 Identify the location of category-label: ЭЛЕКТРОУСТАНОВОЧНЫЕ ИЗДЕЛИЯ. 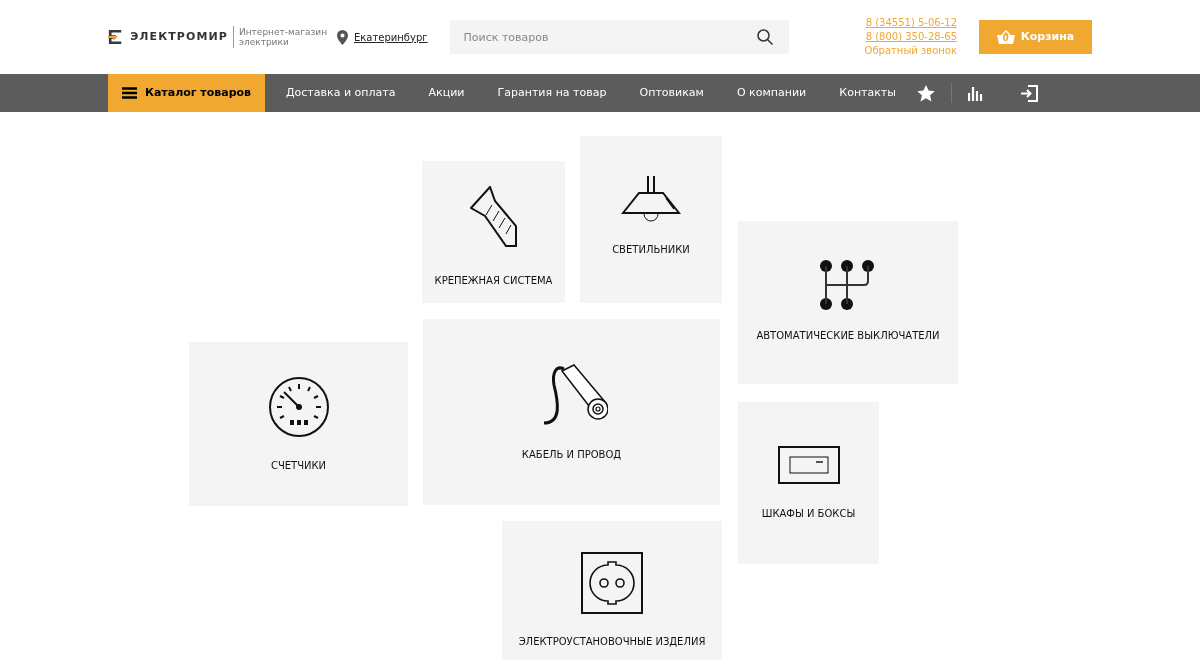
(612, 642).